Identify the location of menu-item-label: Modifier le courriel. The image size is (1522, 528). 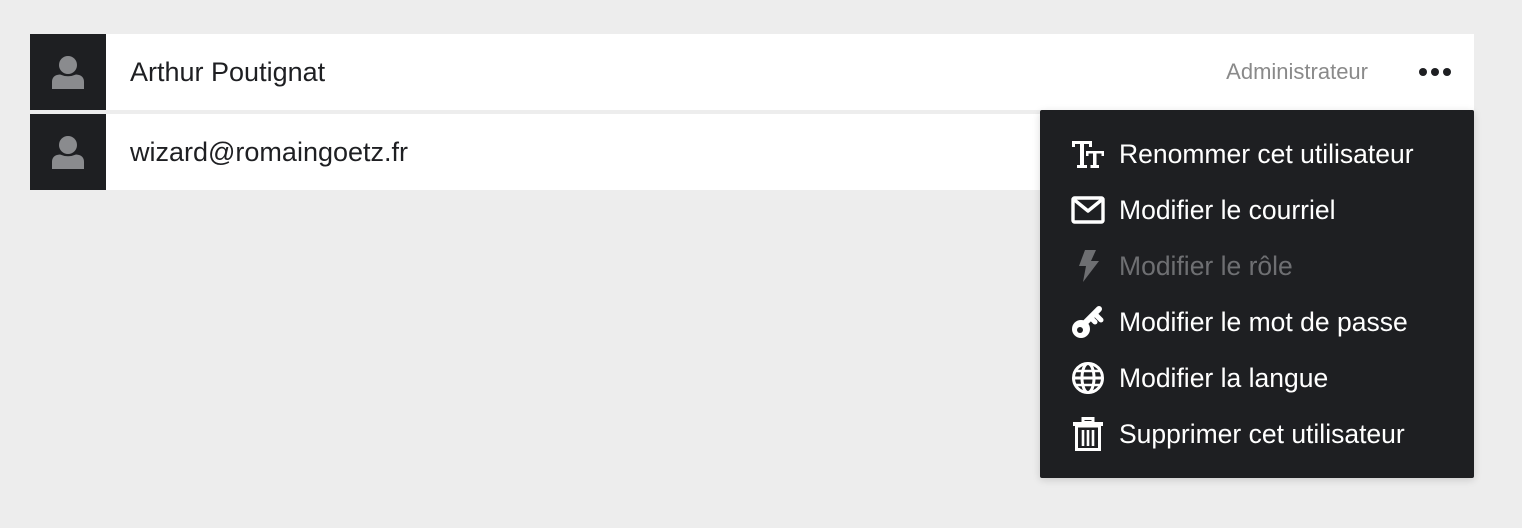
(1227, 209).